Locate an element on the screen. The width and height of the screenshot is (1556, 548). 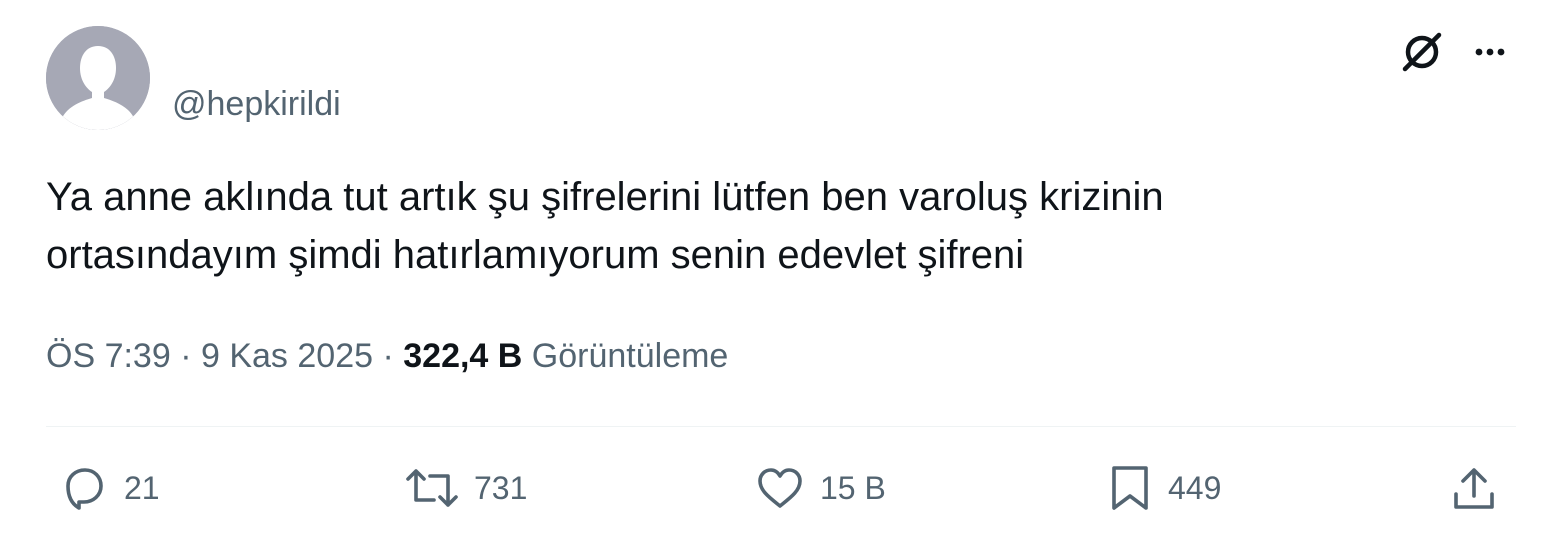
views-count: 322,4 B is located at coordinates (463, 356).